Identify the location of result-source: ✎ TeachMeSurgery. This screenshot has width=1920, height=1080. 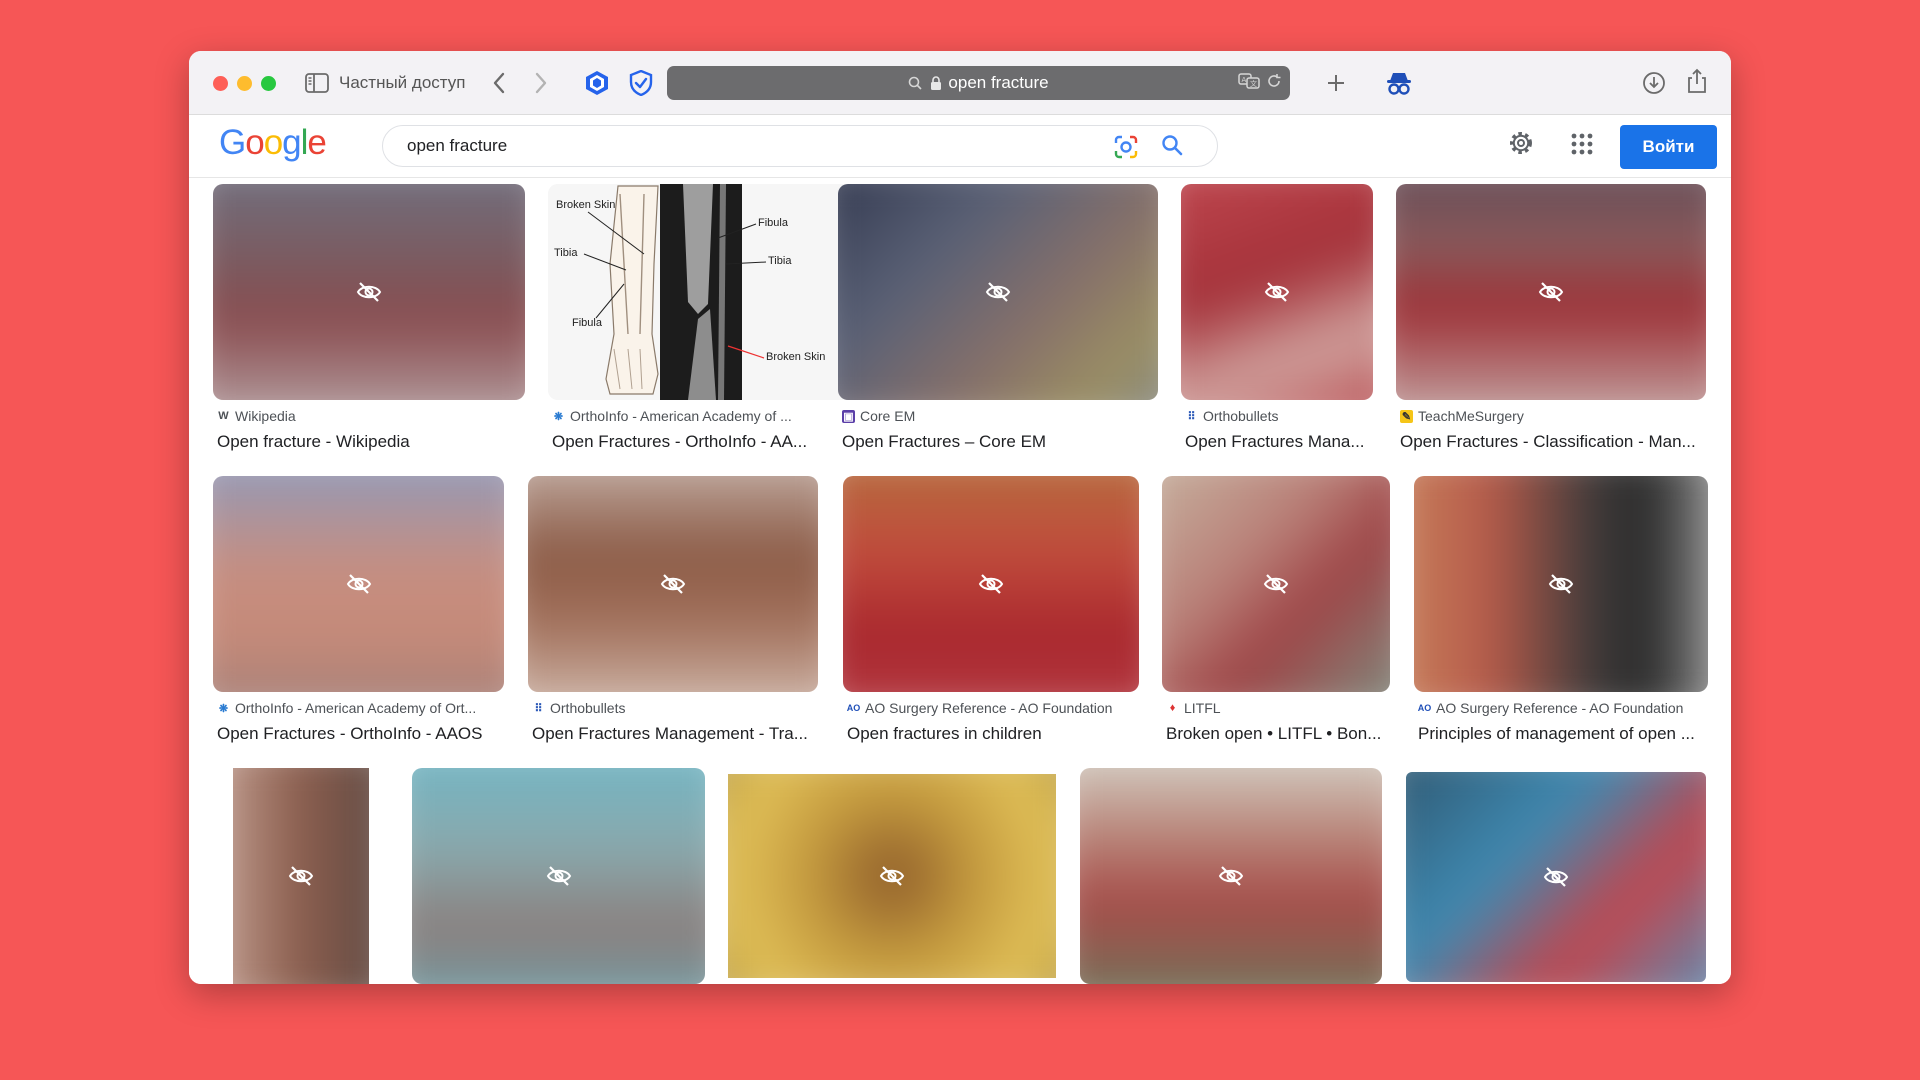
(1552, 416).